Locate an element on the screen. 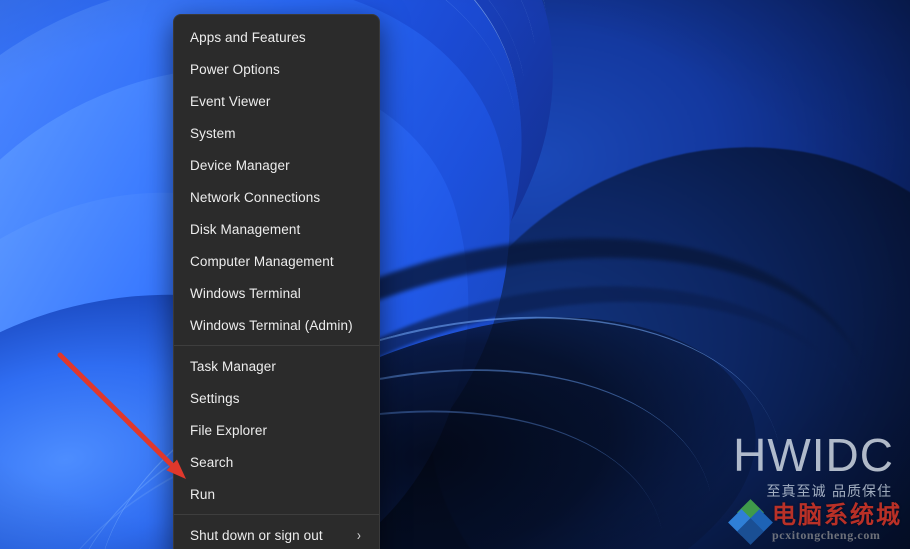 The image size is (910, 549). menu-item-label: Windows Terminal is located at coordinates (245, 293).